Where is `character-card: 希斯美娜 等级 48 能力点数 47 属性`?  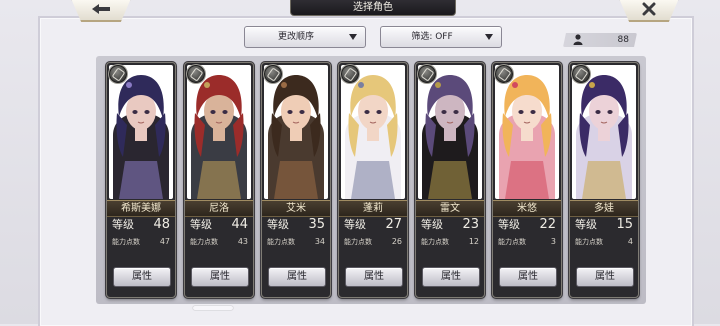
character-card: 希斯美娜 等级 48 能力点数 47 属性 is located at coordinates (141, 180).